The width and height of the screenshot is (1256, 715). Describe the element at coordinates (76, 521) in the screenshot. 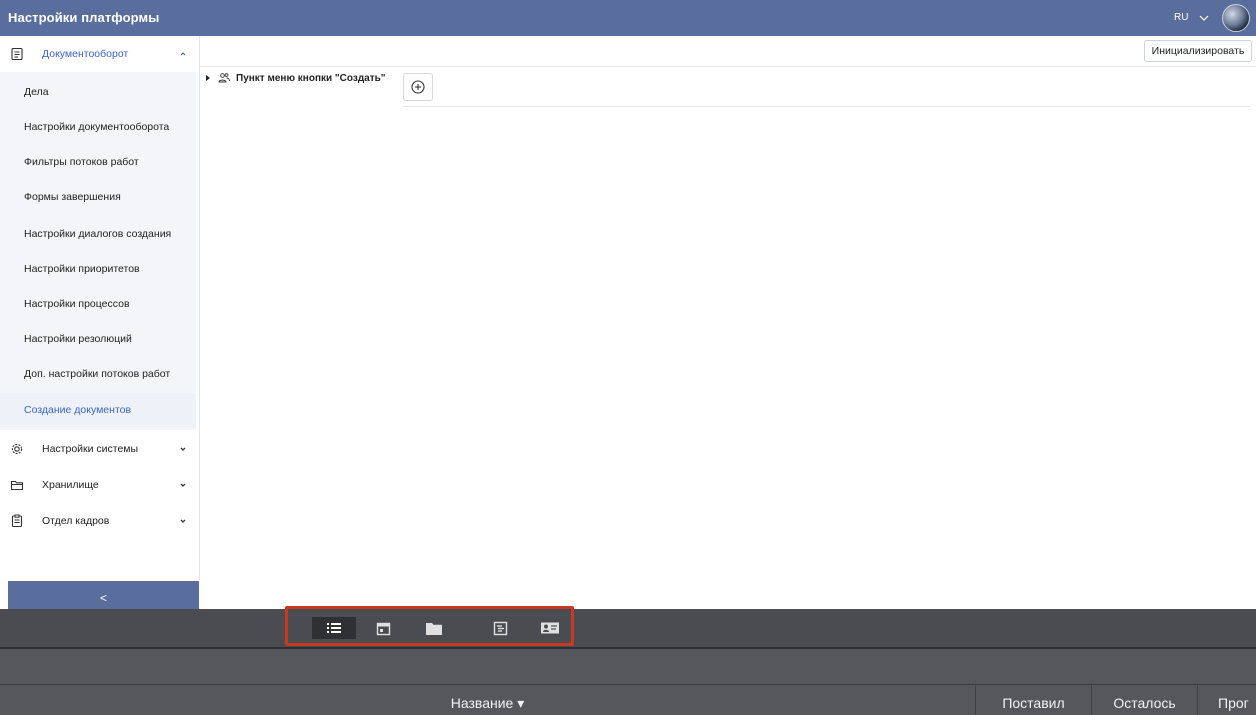

I see `sidebar-group-label: Отдел кадров` at that location.